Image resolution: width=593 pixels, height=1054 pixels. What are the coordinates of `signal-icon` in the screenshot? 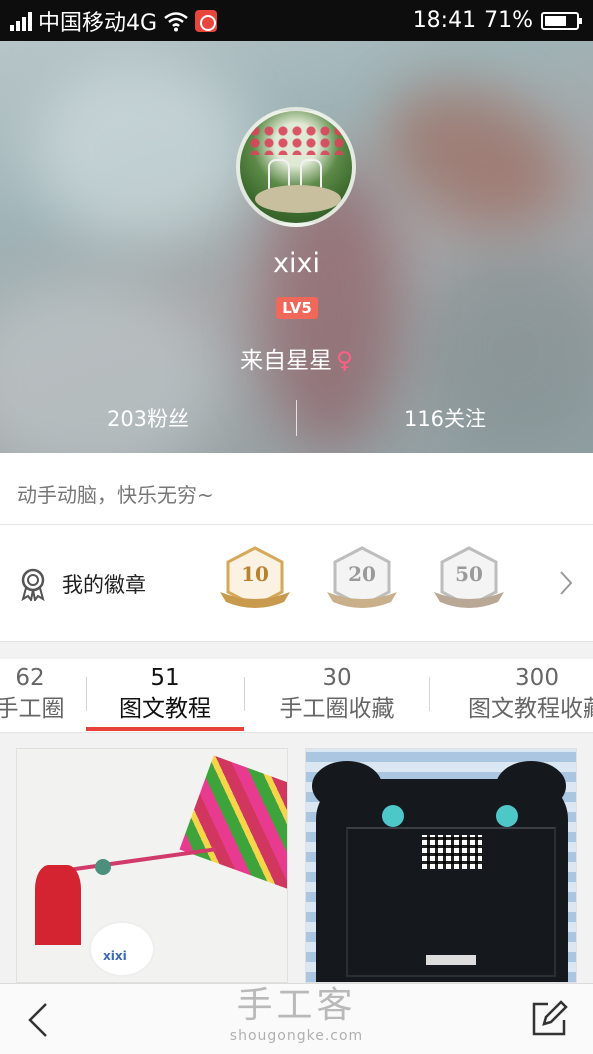 It's located at (21, 21).